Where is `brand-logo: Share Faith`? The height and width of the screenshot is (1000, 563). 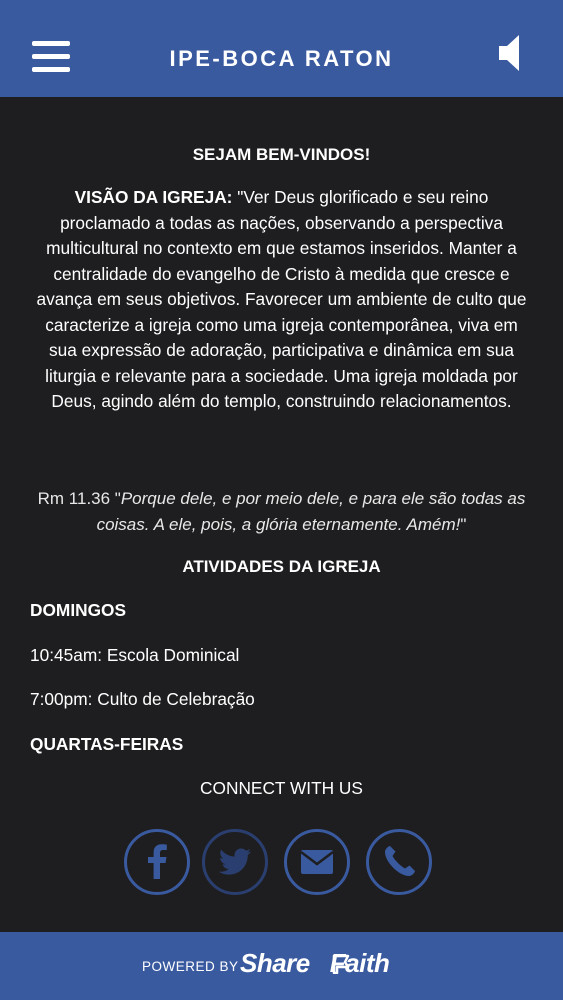
brand-logo: Share Faith is located at coordinates (315, 963).